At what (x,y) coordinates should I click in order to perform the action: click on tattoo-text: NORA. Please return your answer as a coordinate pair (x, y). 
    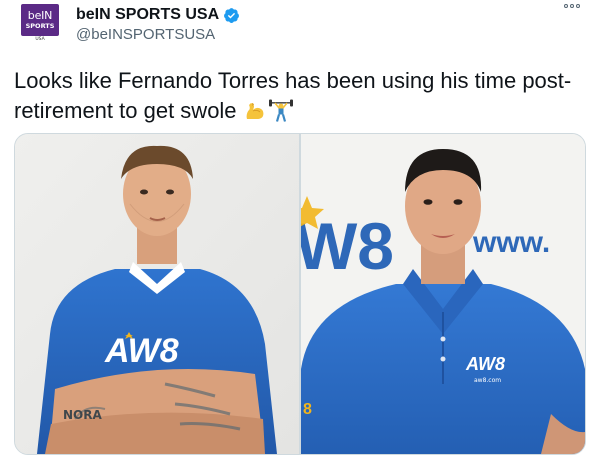
    Looking at the image, I should click on (82, 415).